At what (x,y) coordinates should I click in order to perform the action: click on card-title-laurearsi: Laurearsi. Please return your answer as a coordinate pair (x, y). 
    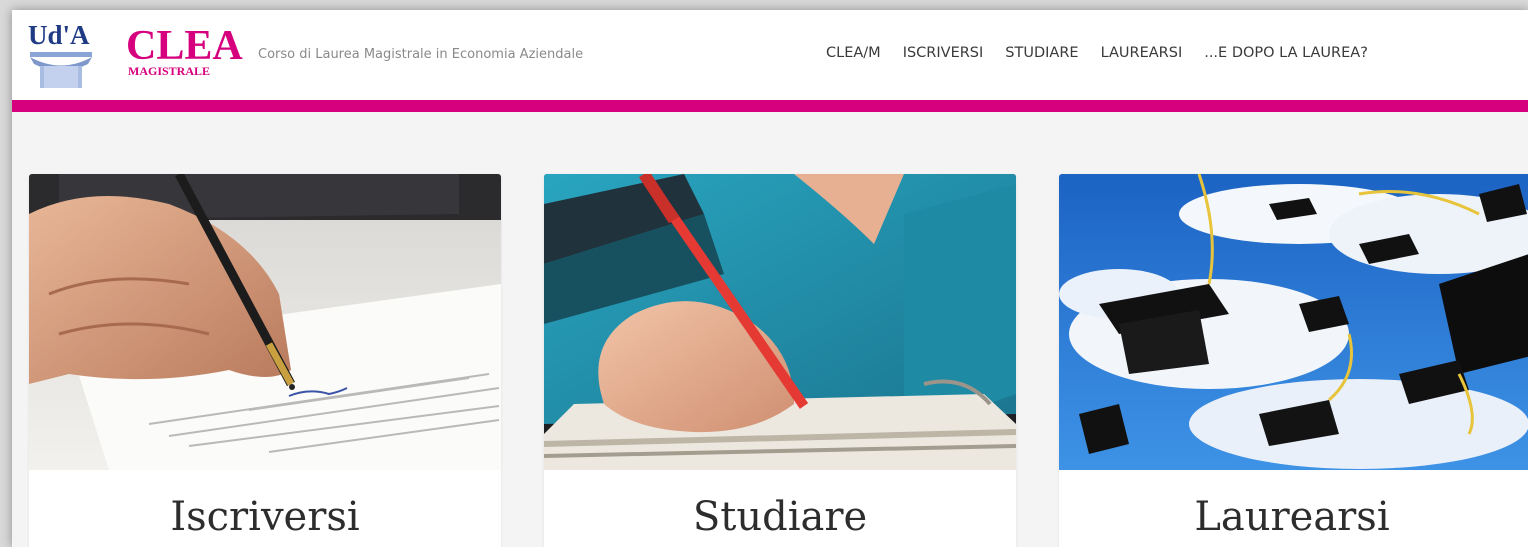
    Looking at the image, I should click on (1292, 517).